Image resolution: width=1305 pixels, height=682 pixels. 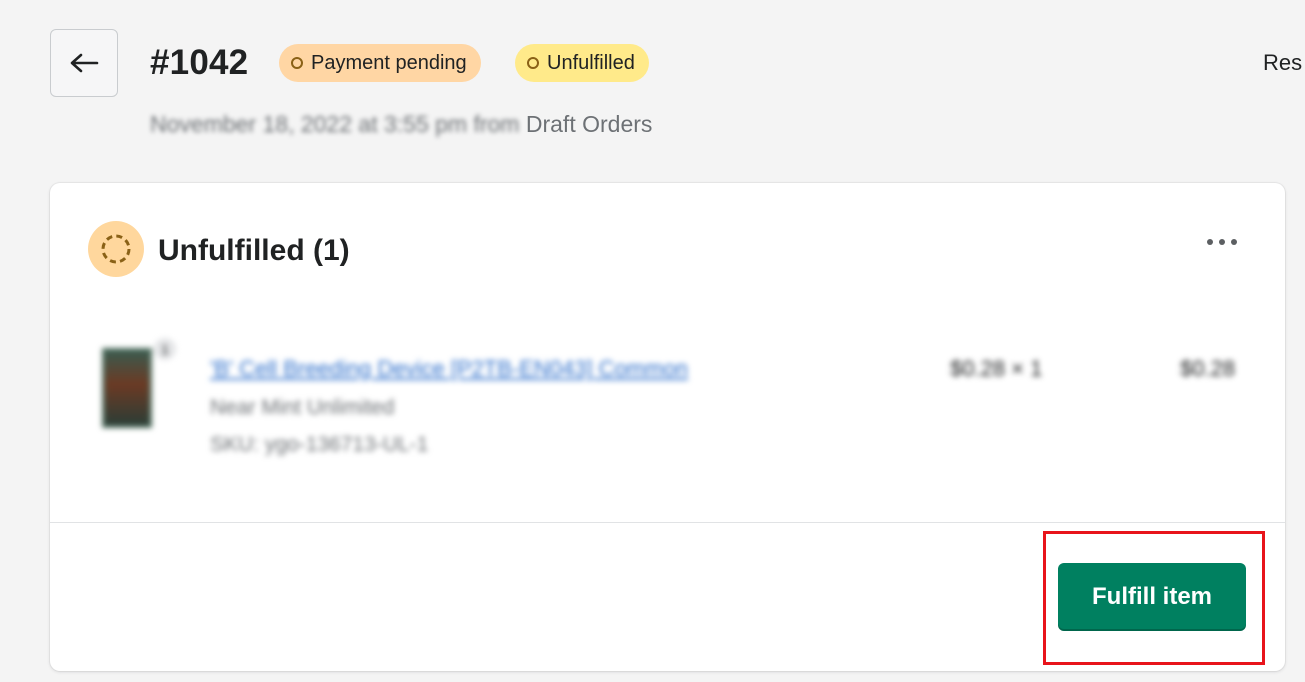 I want to click on payment-status-badge: Payment pending, so click(x=380, y=63).